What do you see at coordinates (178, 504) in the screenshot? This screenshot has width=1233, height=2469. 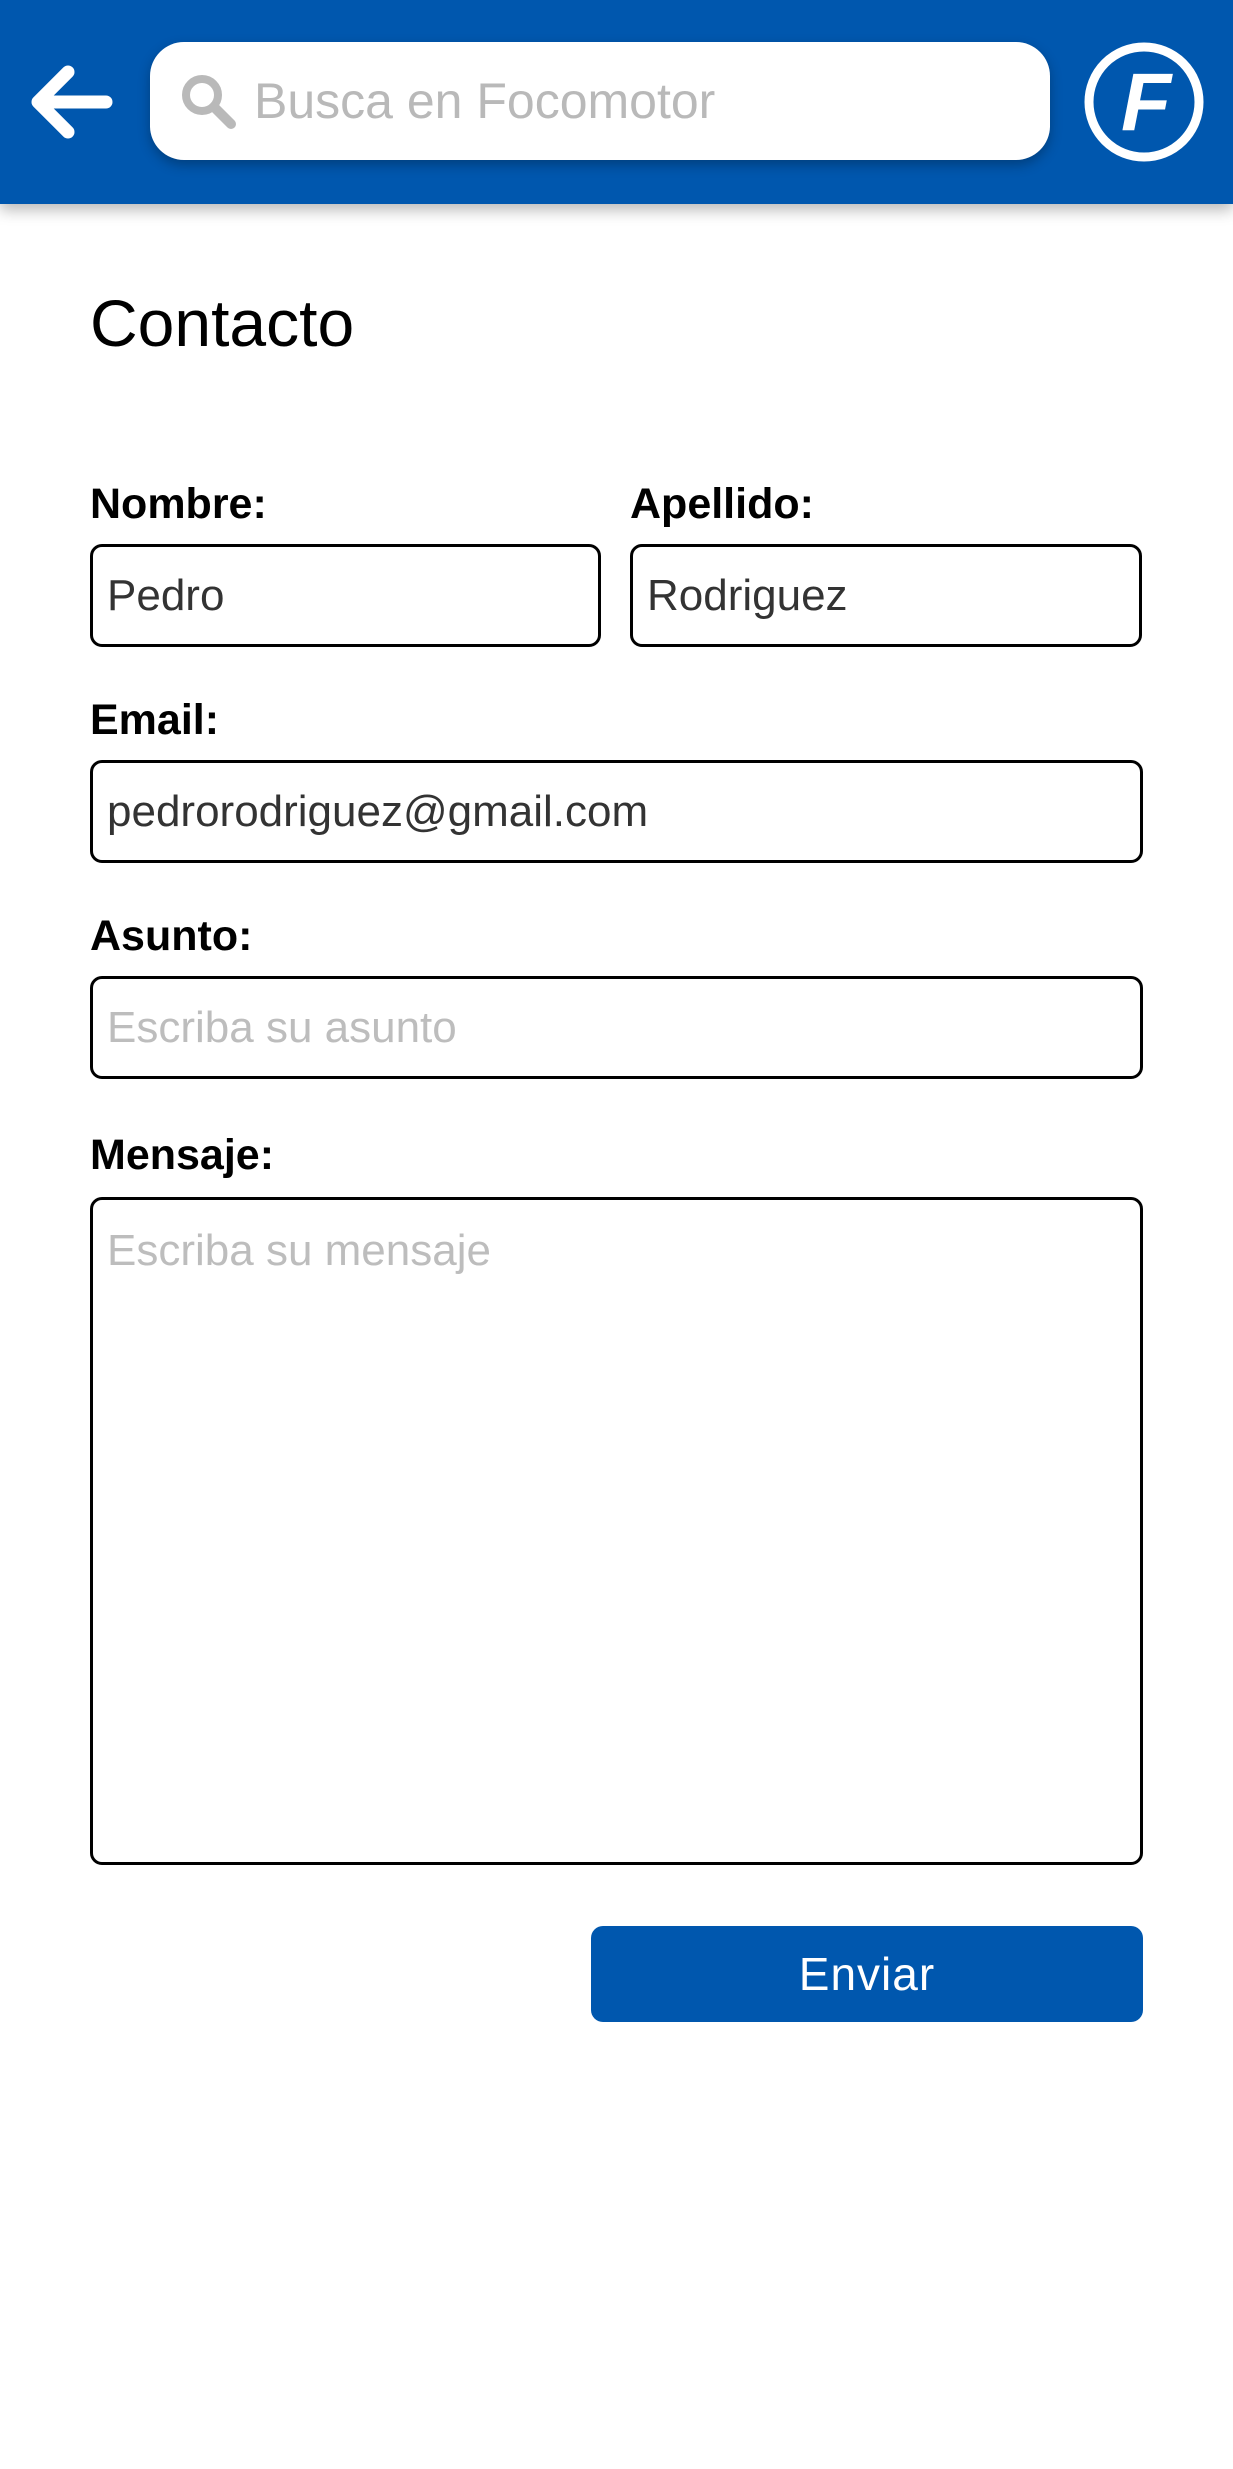 I see `nombre-label: Nombre:` at bounding box center [178, 504].